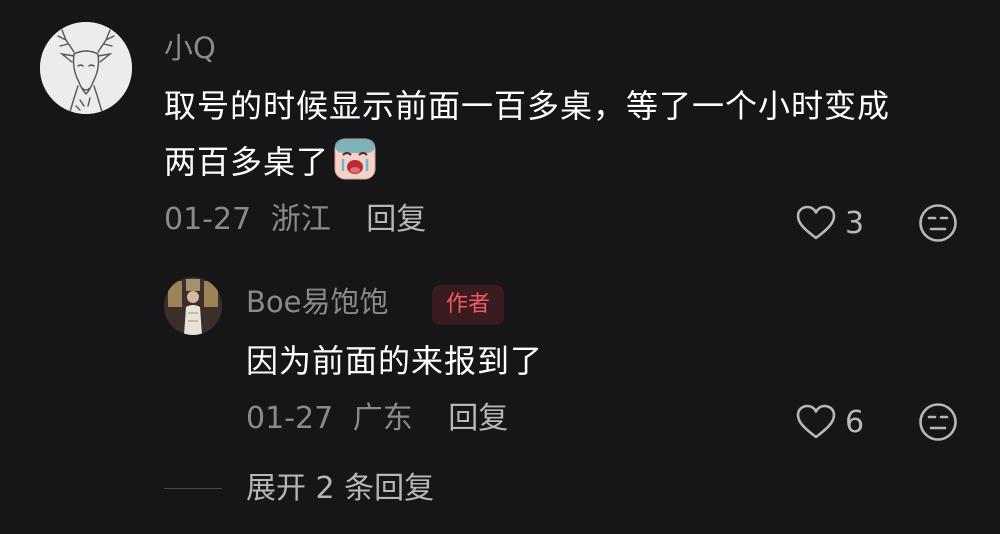  I want to click on comment-text-end: 两百多桌了, so click(247, 162).